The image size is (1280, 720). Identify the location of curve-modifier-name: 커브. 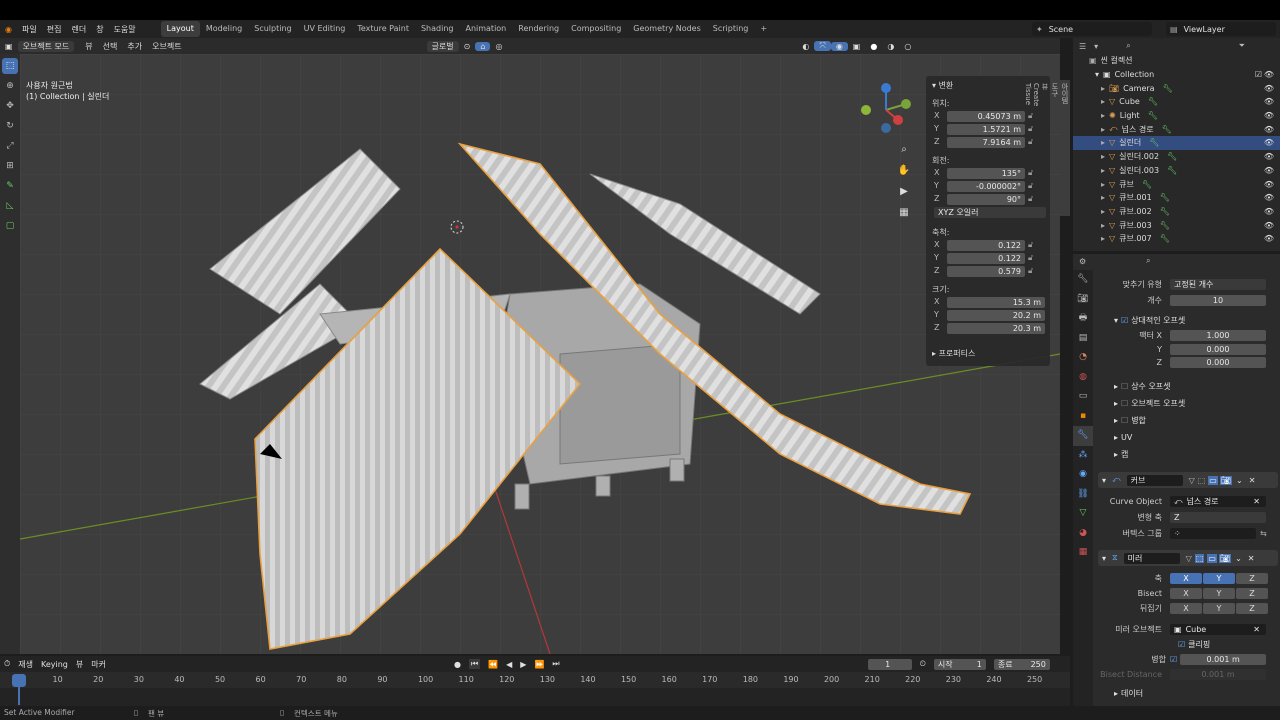
(1154, 480).